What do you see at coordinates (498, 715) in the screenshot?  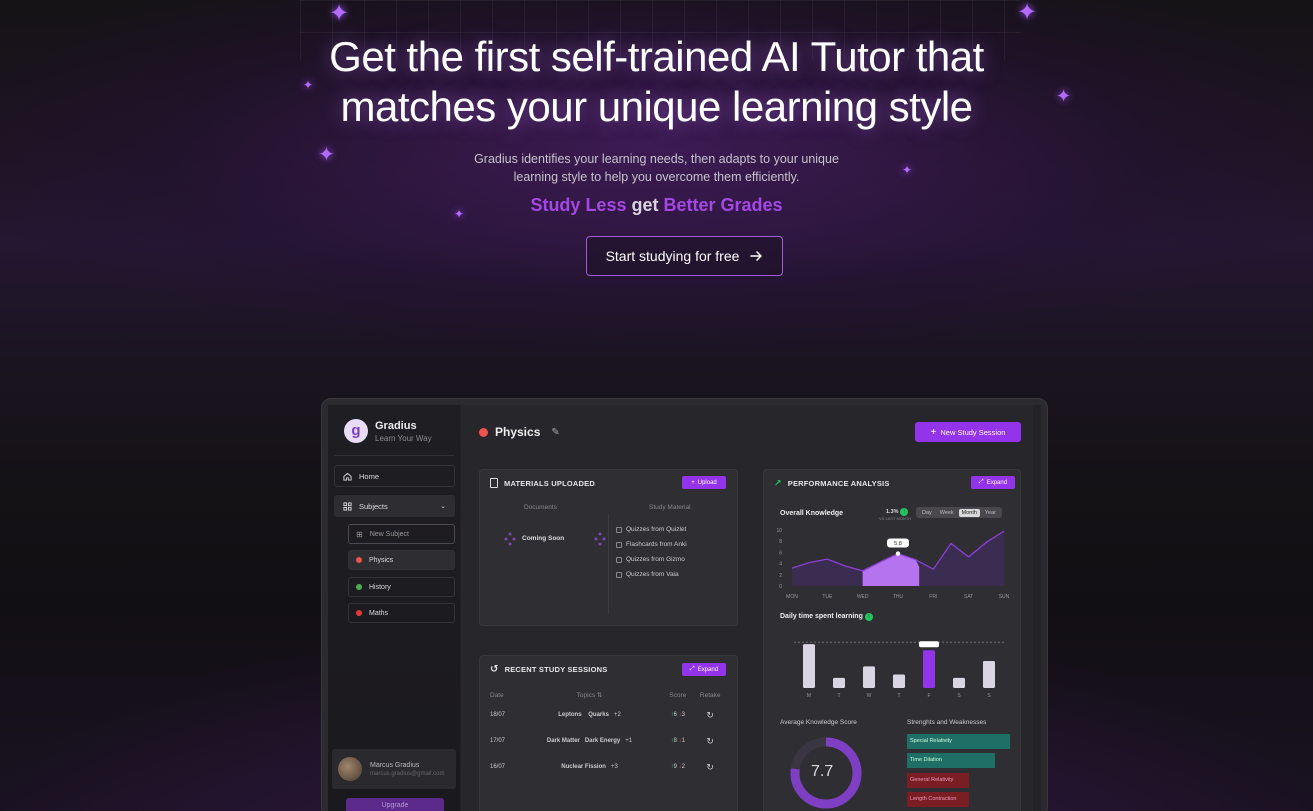 I see `session-date: 18/07` at bounding box center [498, 715].